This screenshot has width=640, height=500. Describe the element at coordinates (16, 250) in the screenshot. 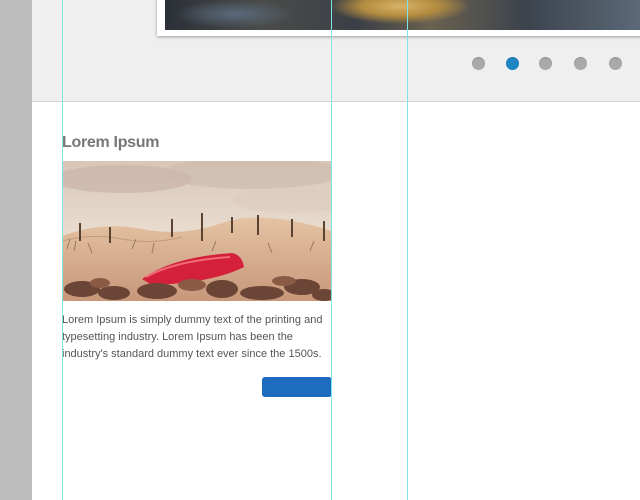

I see `left-gutter` at that location.